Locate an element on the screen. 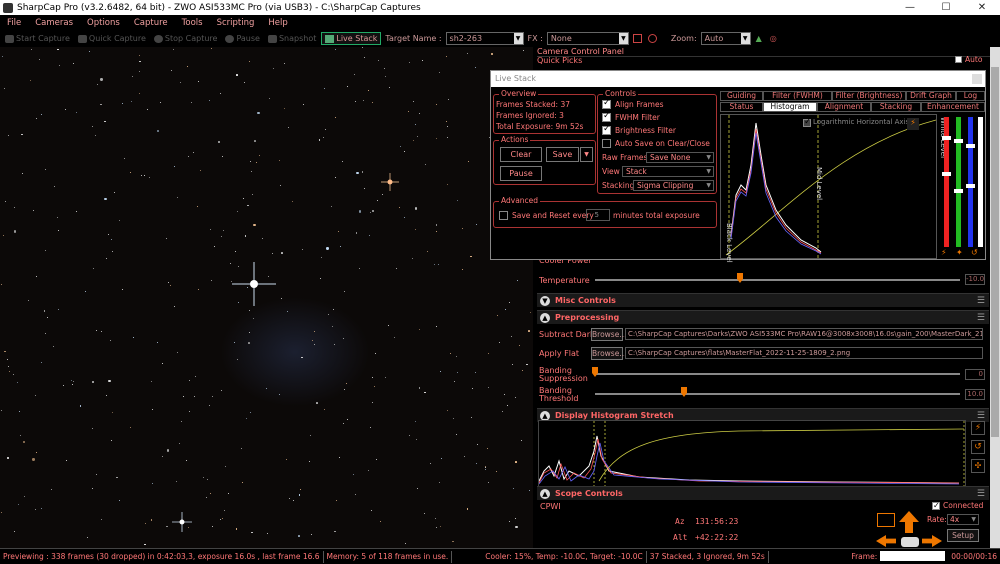 Image resolution: width=1000 pixels, height=564 pixels. log-axis-checkbox is located at coordinates (807, 122).